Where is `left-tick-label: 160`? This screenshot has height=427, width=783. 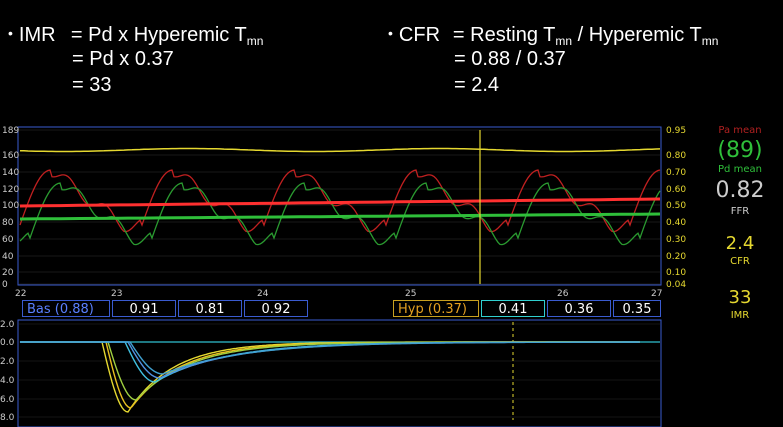 left-tick-label: 160 is located at coordinates (10, 156).